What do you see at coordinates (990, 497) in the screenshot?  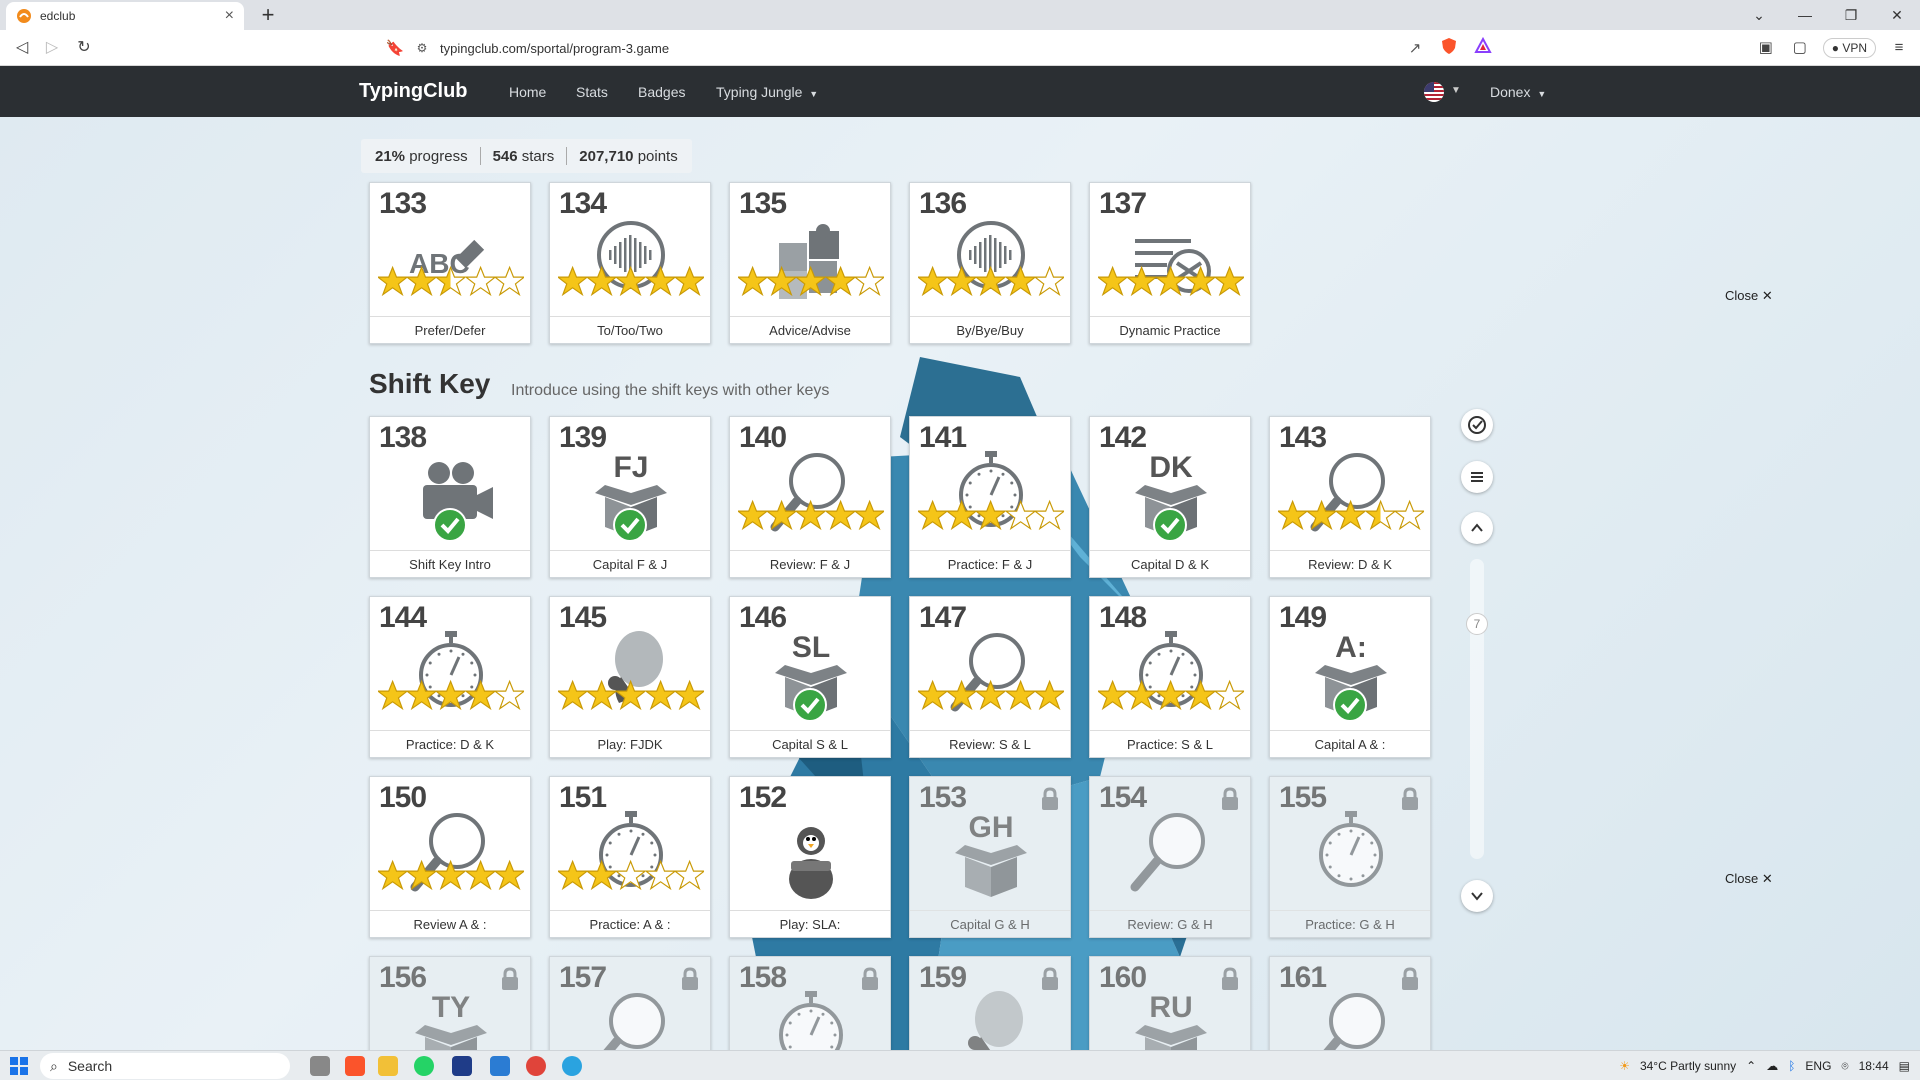 I see `lesson-card: 141 Practice: F & J` at bounding box center [990, 497].